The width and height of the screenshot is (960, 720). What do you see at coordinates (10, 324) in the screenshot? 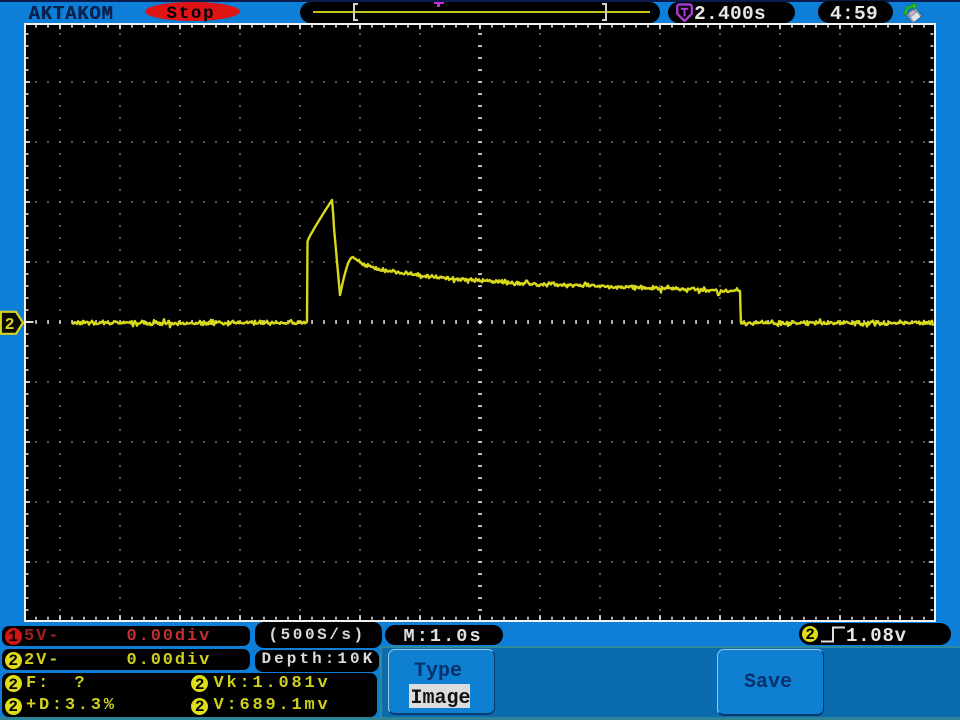
I see `svg-text: 2` at bounding box center [10, 324].